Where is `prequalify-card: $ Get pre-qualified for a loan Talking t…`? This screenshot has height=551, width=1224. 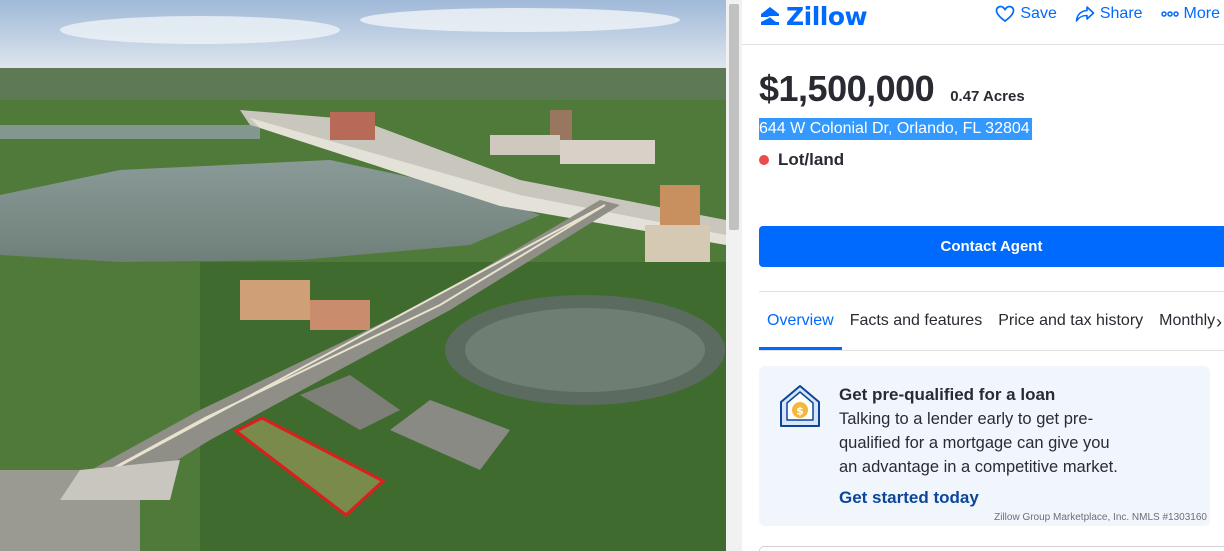
prequalify-card: $ Get pre-qualified for a loan Talking t… is located at coordinates (984, 446).